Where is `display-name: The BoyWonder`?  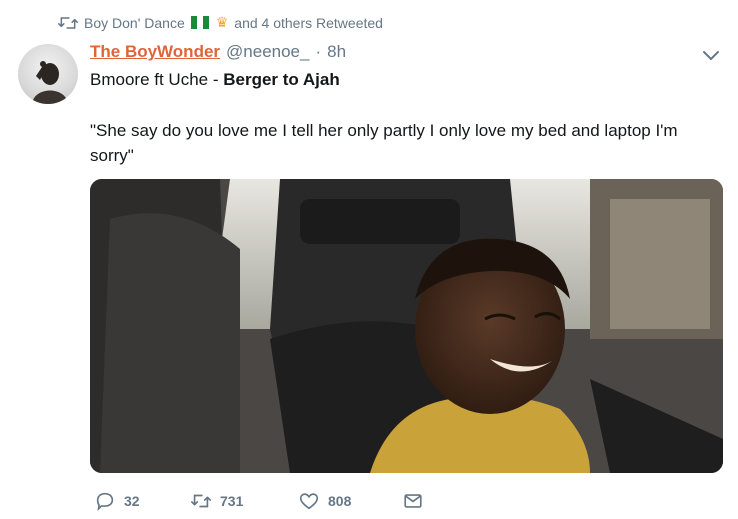 display-name: The BoyWonder is located at coordinates (155, 52).